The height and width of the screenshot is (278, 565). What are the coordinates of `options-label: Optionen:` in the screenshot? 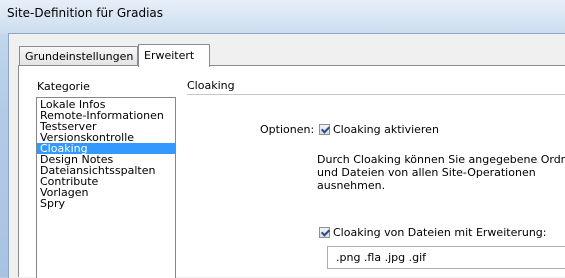 It's located at (287, 129).